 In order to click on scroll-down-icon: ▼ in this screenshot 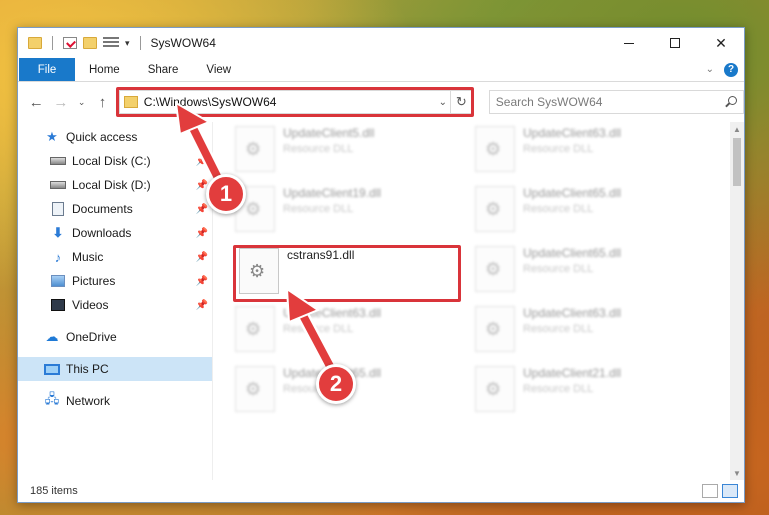, I will do `click(737, 473)`.